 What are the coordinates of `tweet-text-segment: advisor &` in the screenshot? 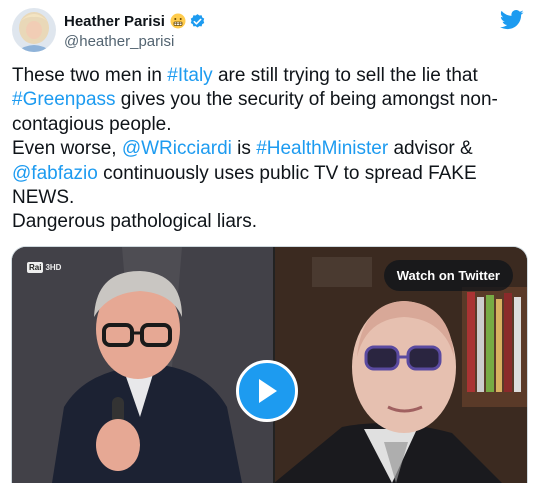 It's located at (430, 149).